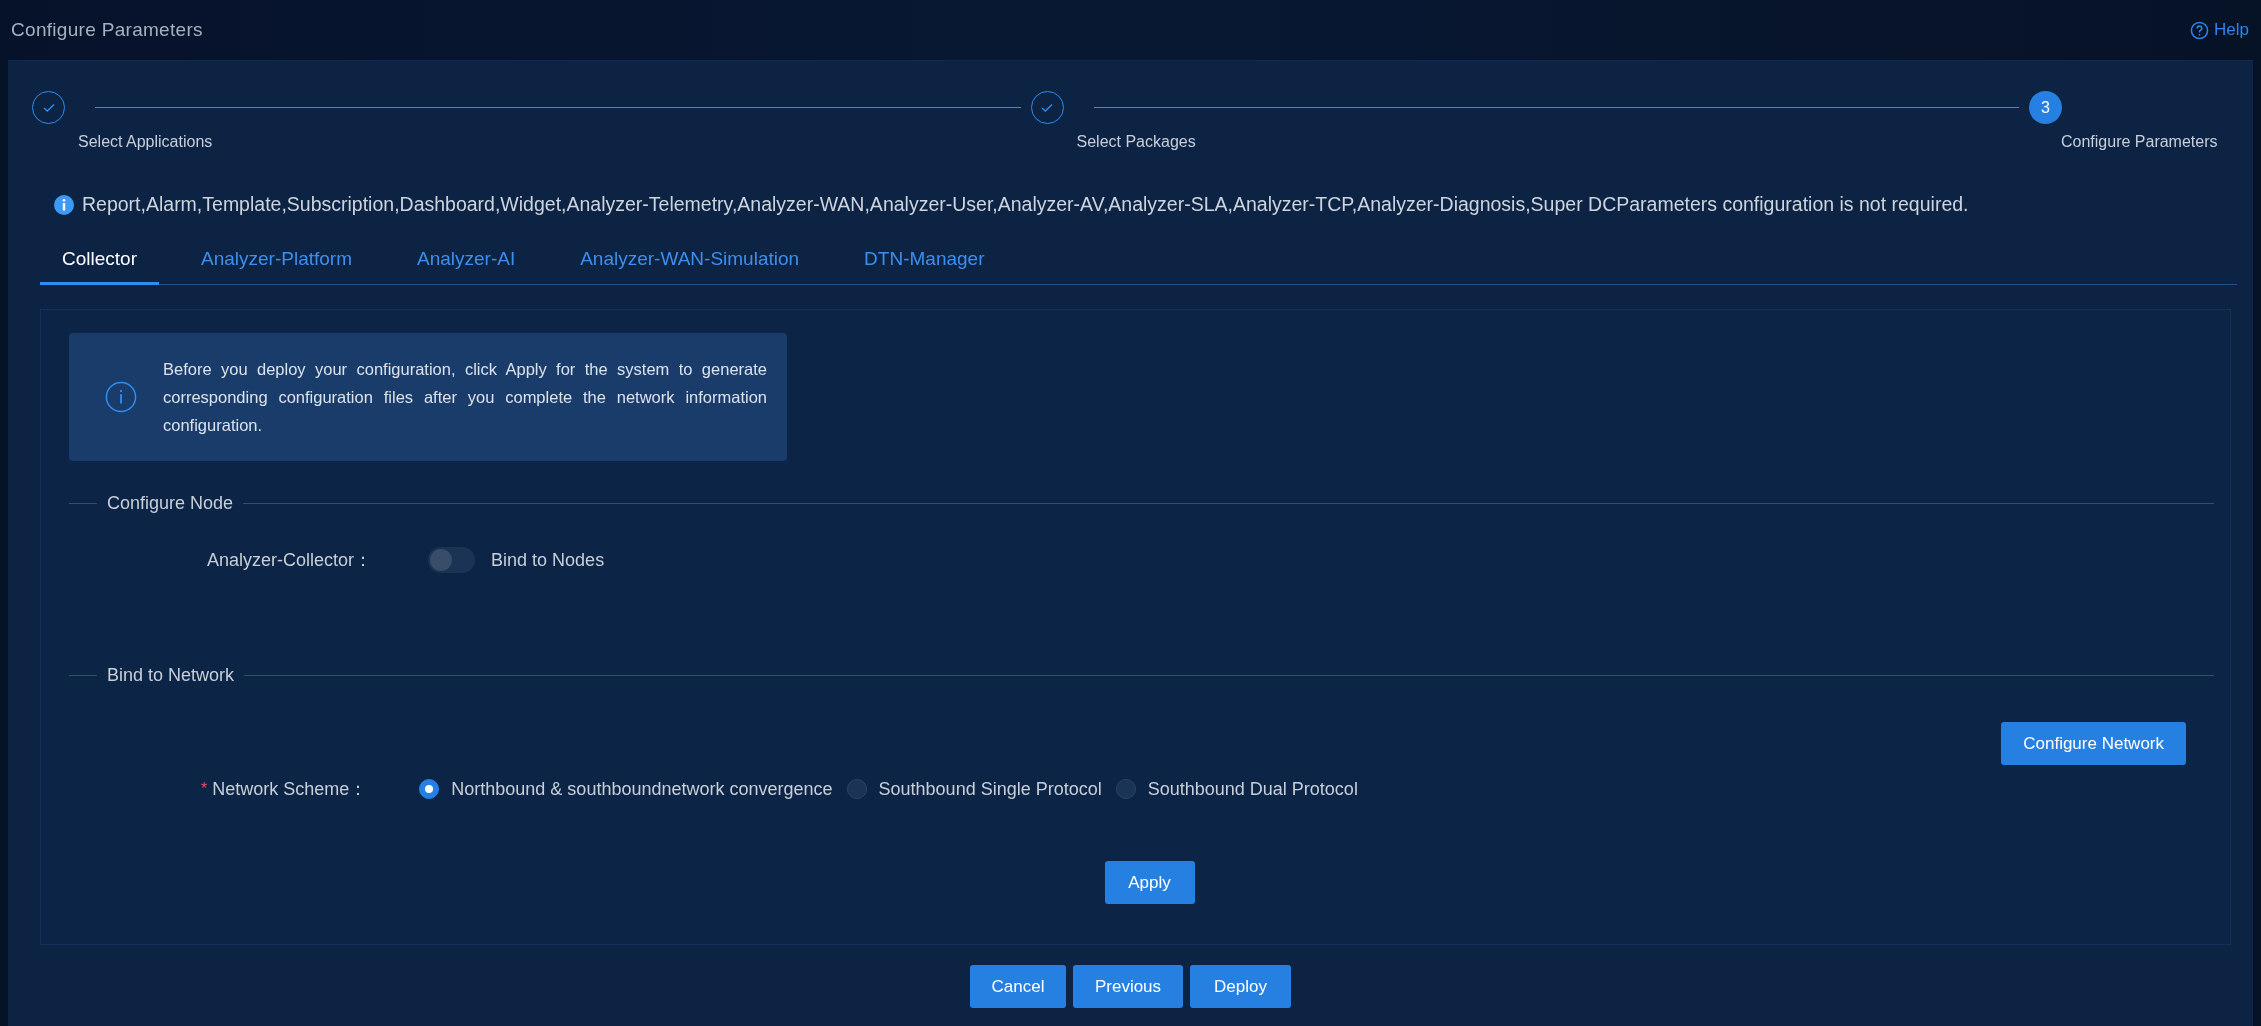  What do you see at coordinates (99, 261) in the screenshot?
I see `tab: Collector` at bounding box center [99, 261].